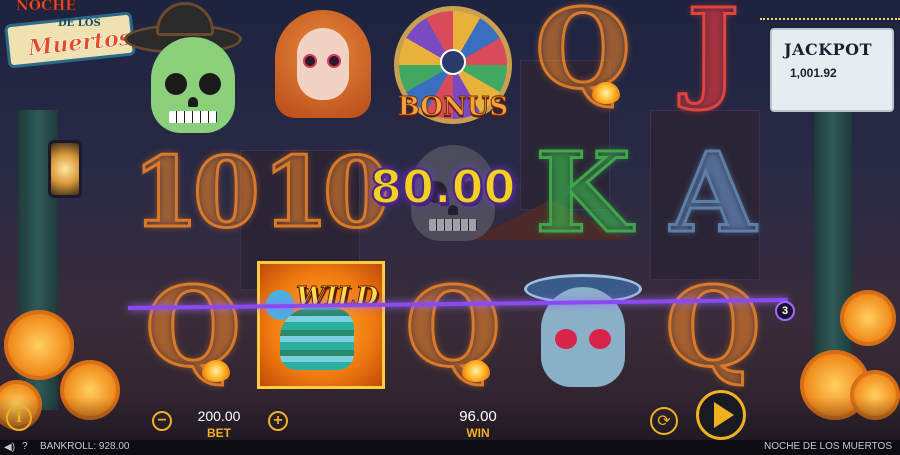  Describe the element at coordinates (450, 415) in the screenshot. I see `controls-bar: i − 200.00 BET + 96.00 WIN ⟳` at that location.